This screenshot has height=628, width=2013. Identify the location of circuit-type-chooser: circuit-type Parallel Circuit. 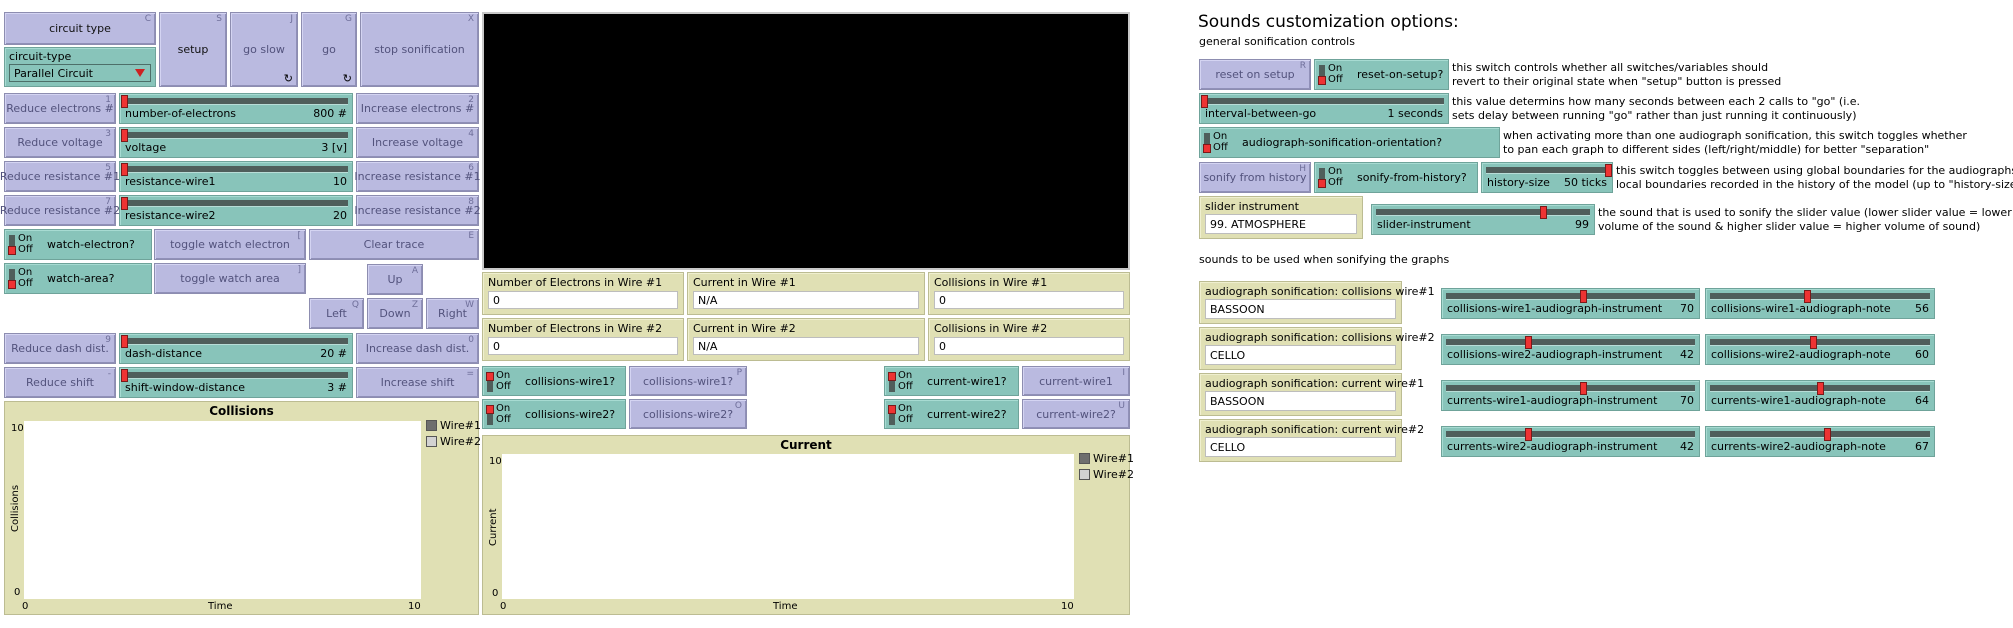
(80, 67).